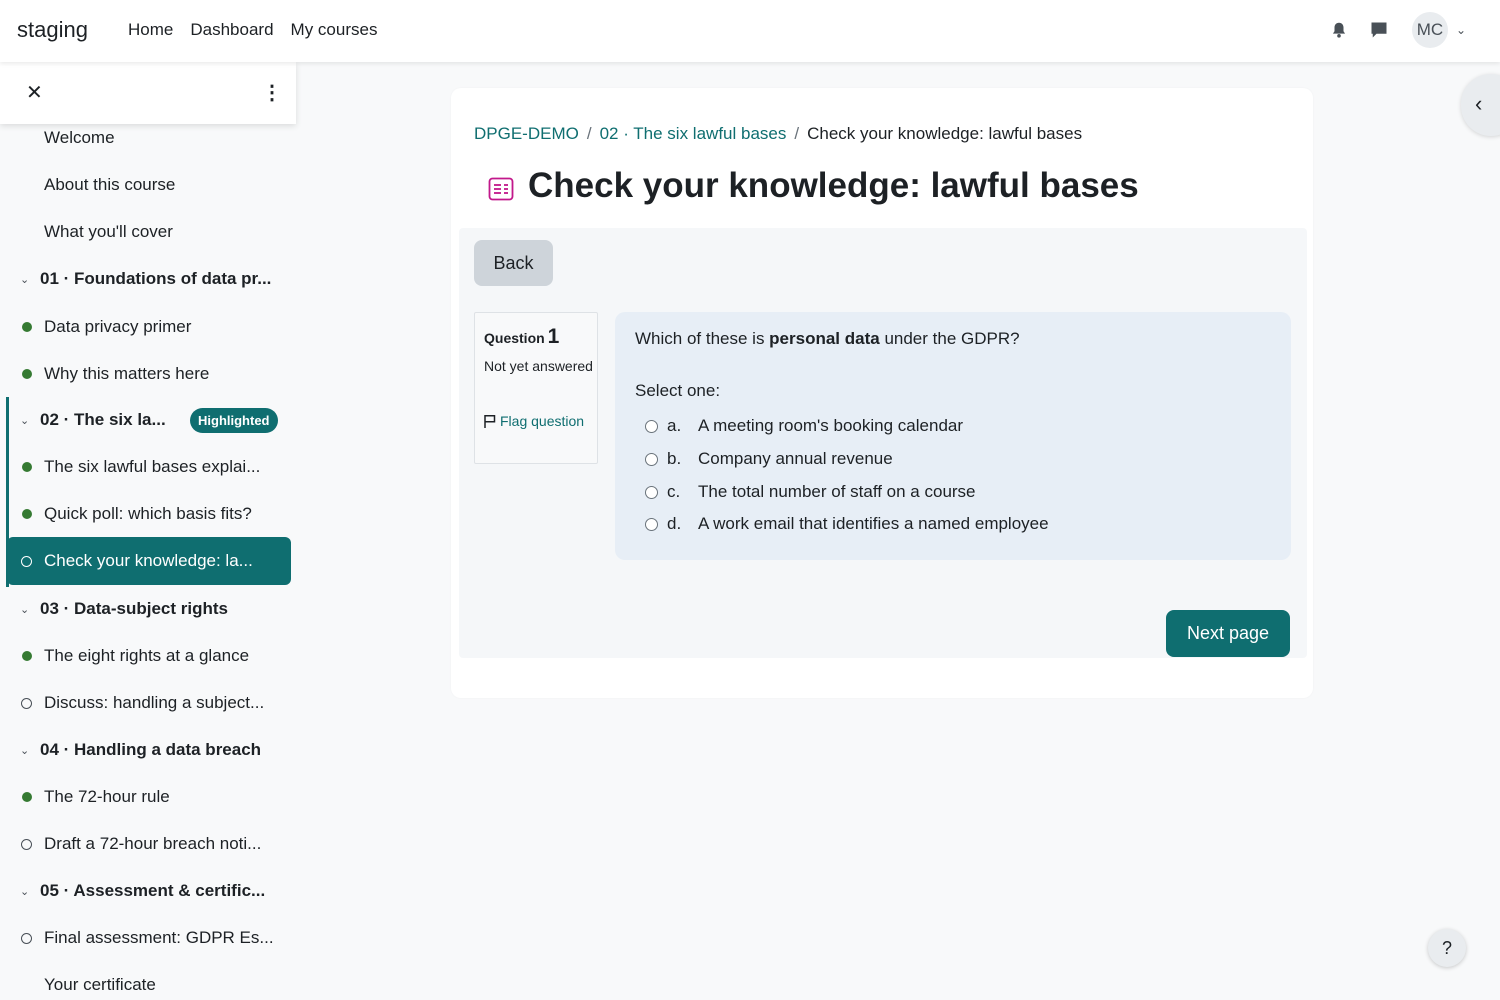 Image resolution: width=1500 pixels, height=1000 pixels. I want to click on answer-letter: b., so click(674, 458).